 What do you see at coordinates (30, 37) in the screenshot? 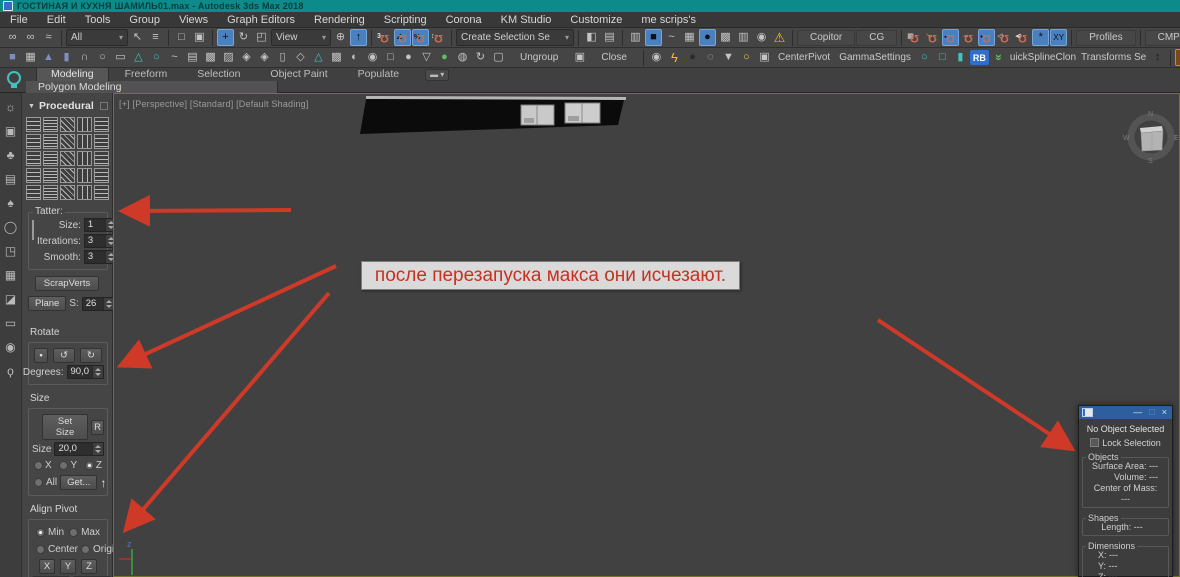
I see `unlink-selection-icon: ∞` at bounding box center [30, 37].